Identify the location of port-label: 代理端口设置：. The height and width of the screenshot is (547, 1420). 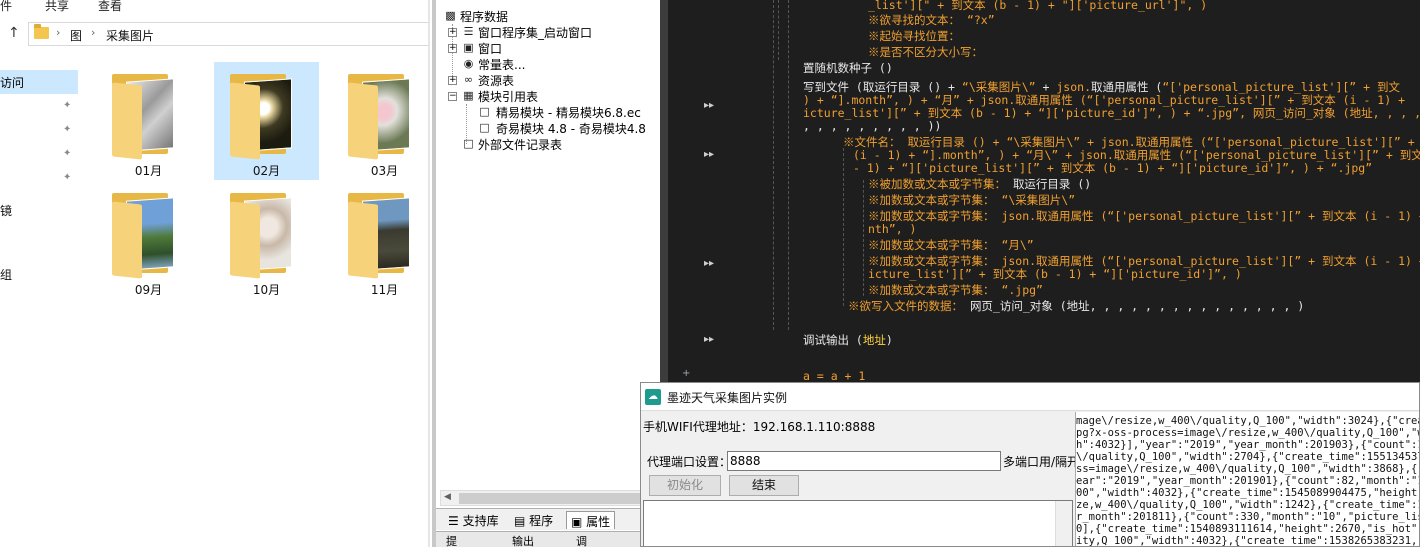
(689, 462).